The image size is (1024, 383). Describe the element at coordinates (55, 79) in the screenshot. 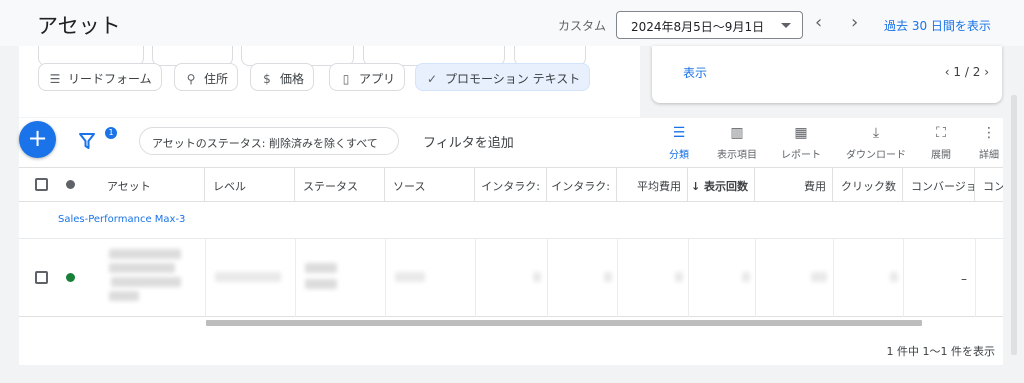

I see `form-icon: ☰` at that location.